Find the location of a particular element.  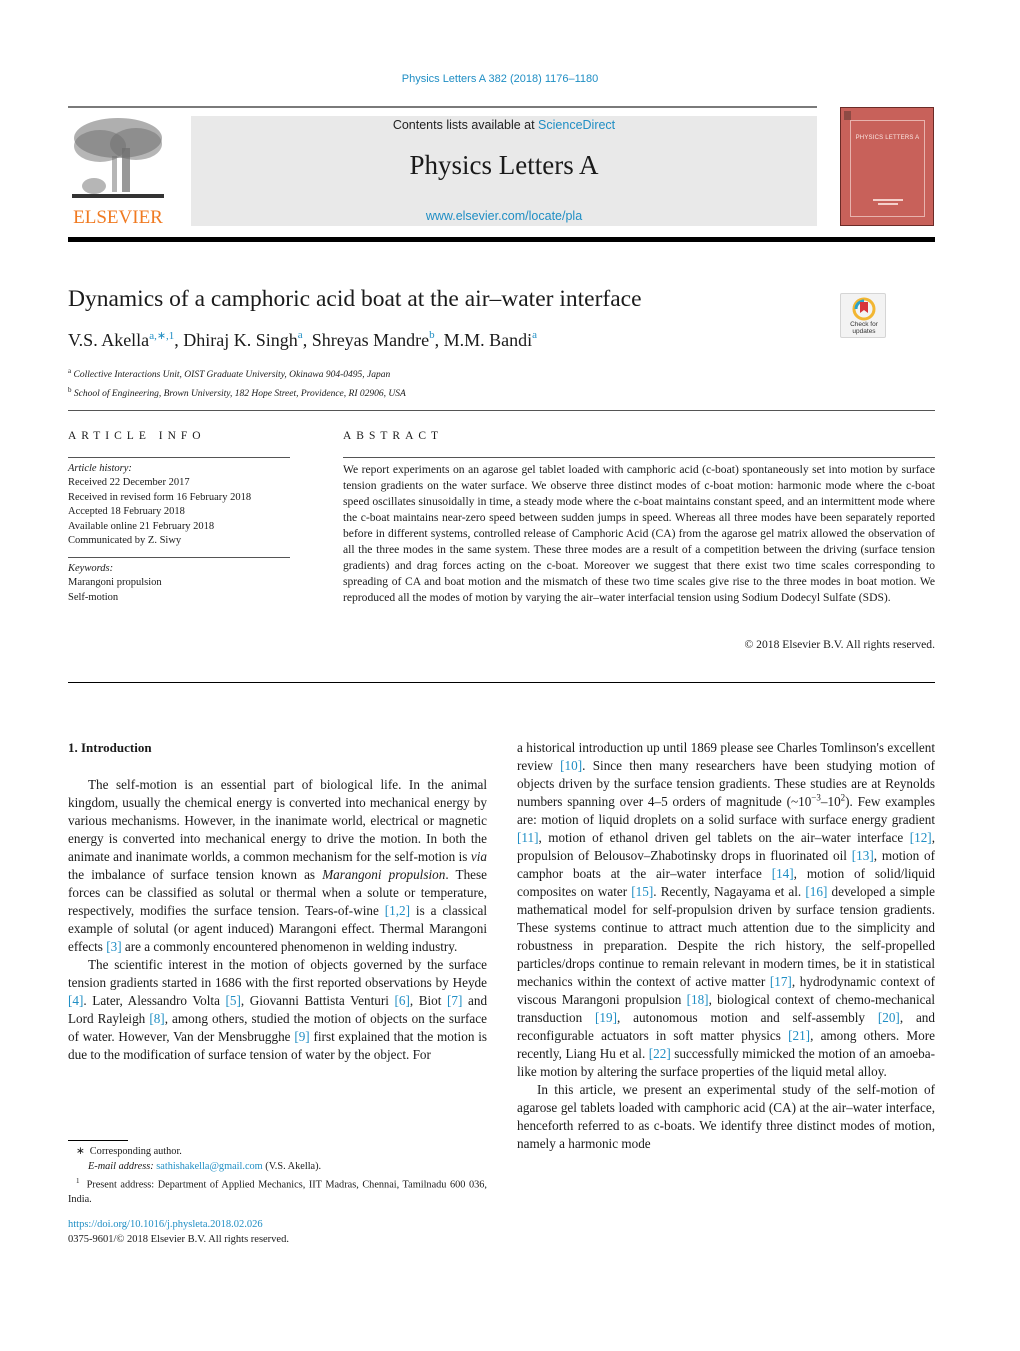

citation-link: [7] is located at coordinates (454, 1000).